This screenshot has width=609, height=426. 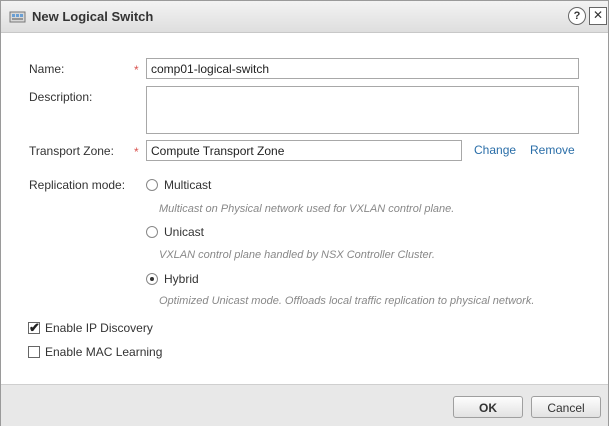 I want to click on enable-mac-learning-checkbox, so click(x=34, y=352).